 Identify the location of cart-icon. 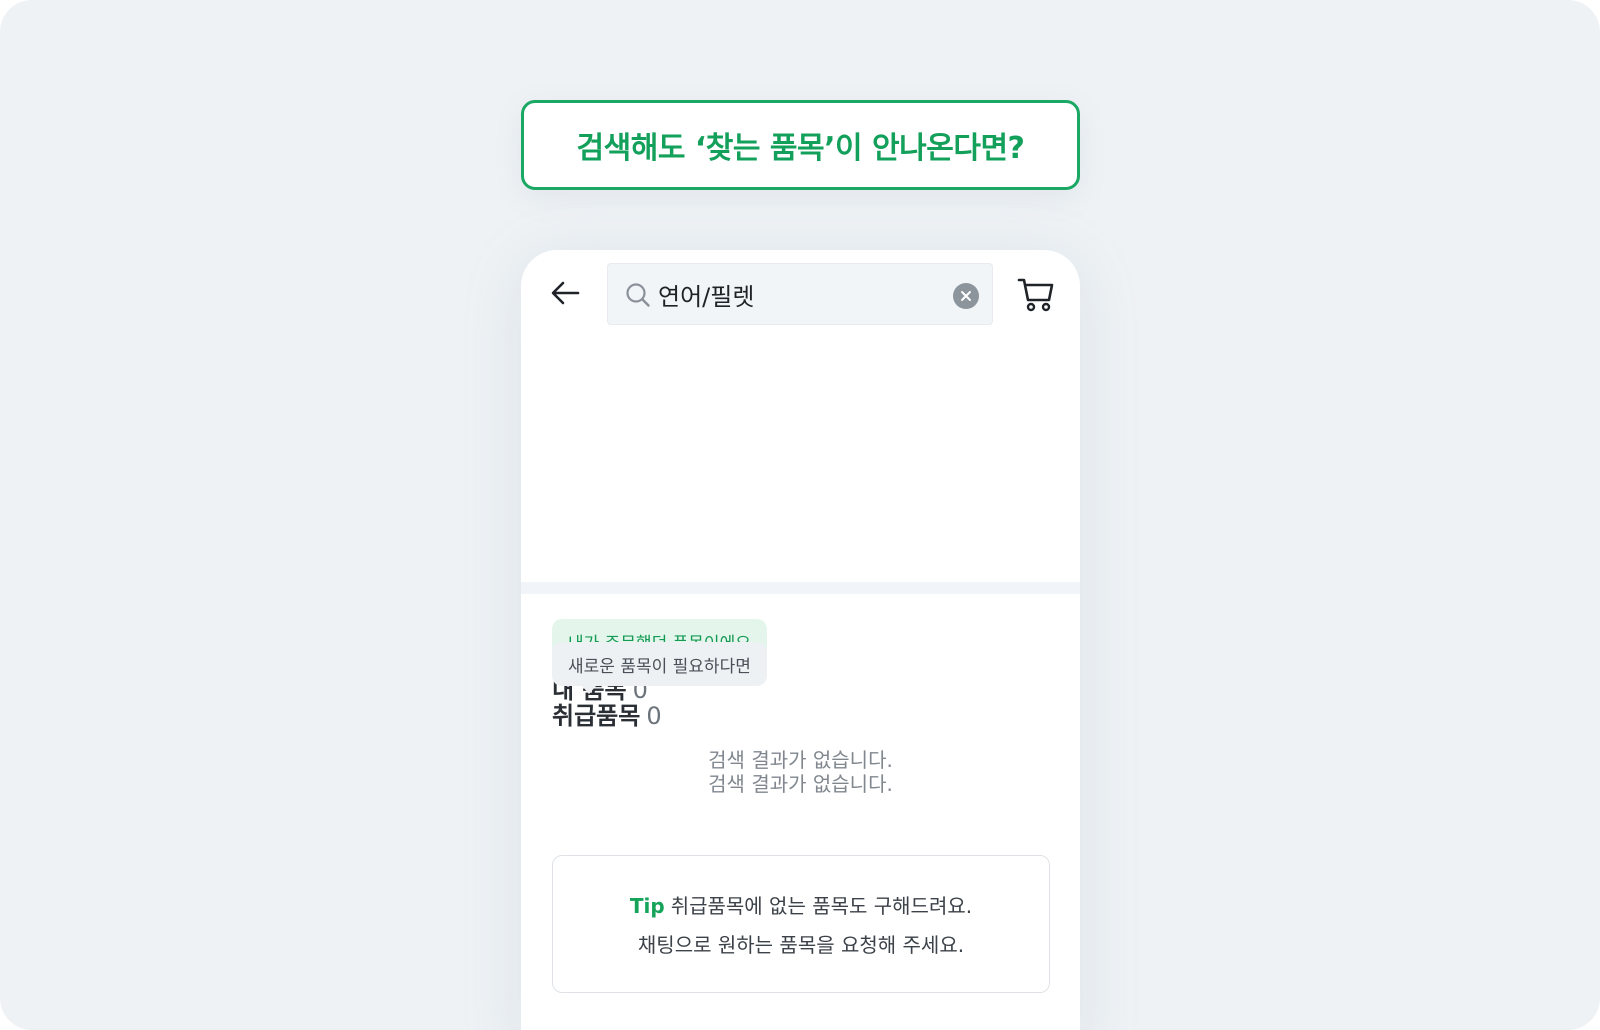
(1035, 295).